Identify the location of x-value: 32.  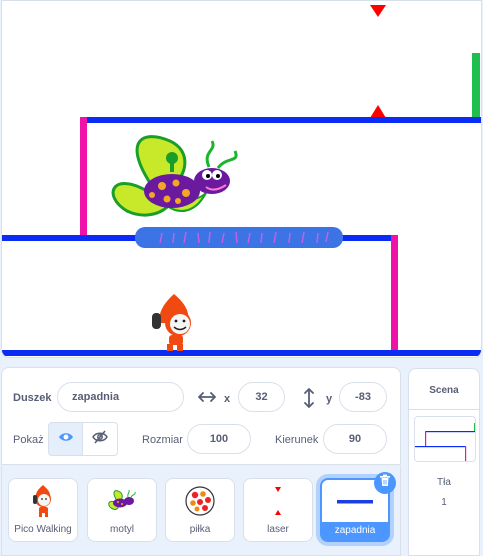
(261, 397).